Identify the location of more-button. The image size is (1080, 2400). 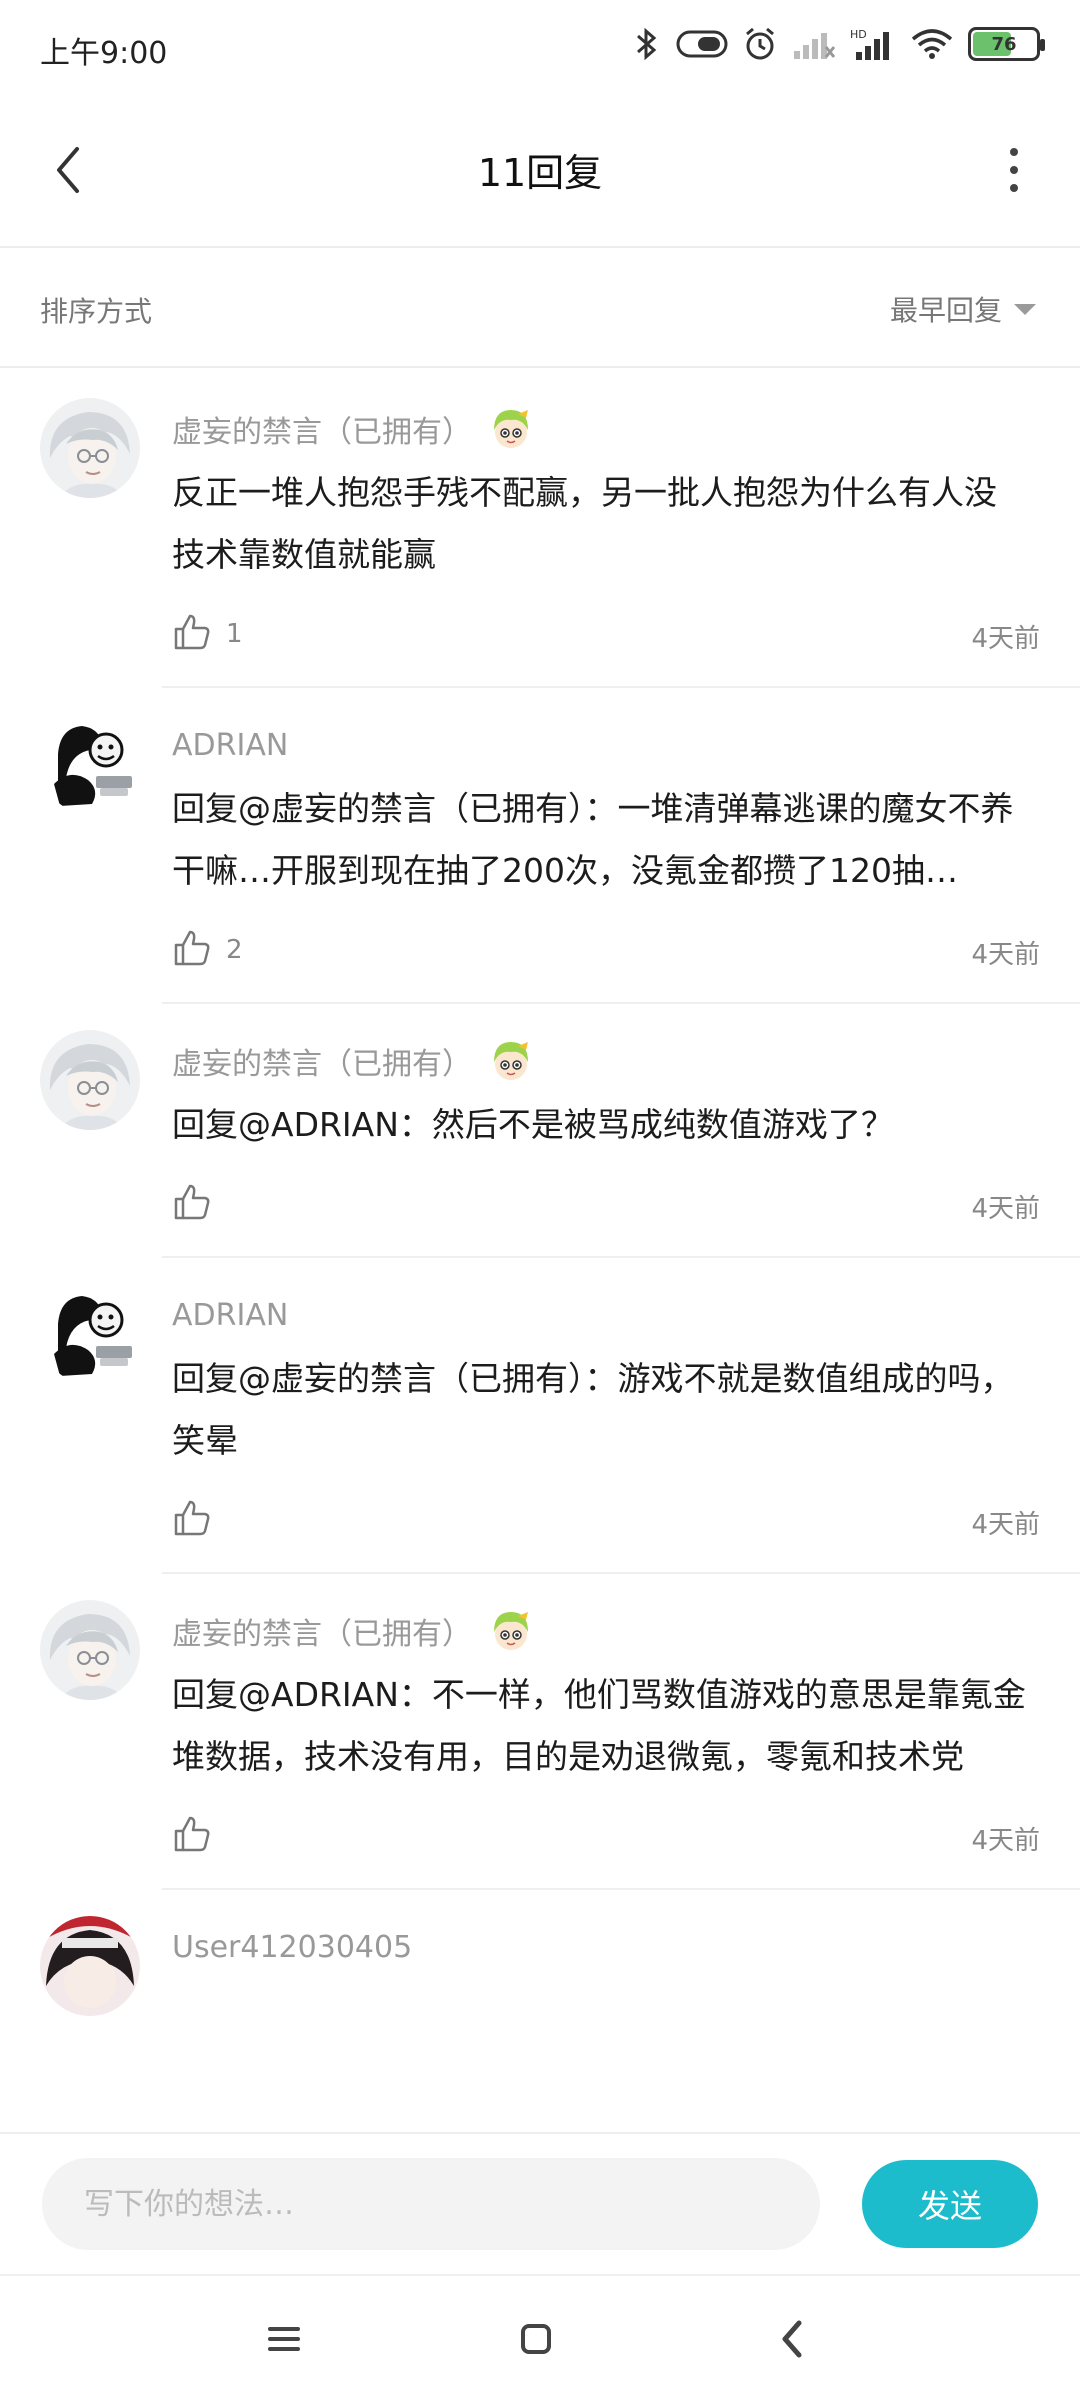
(1014, 170).